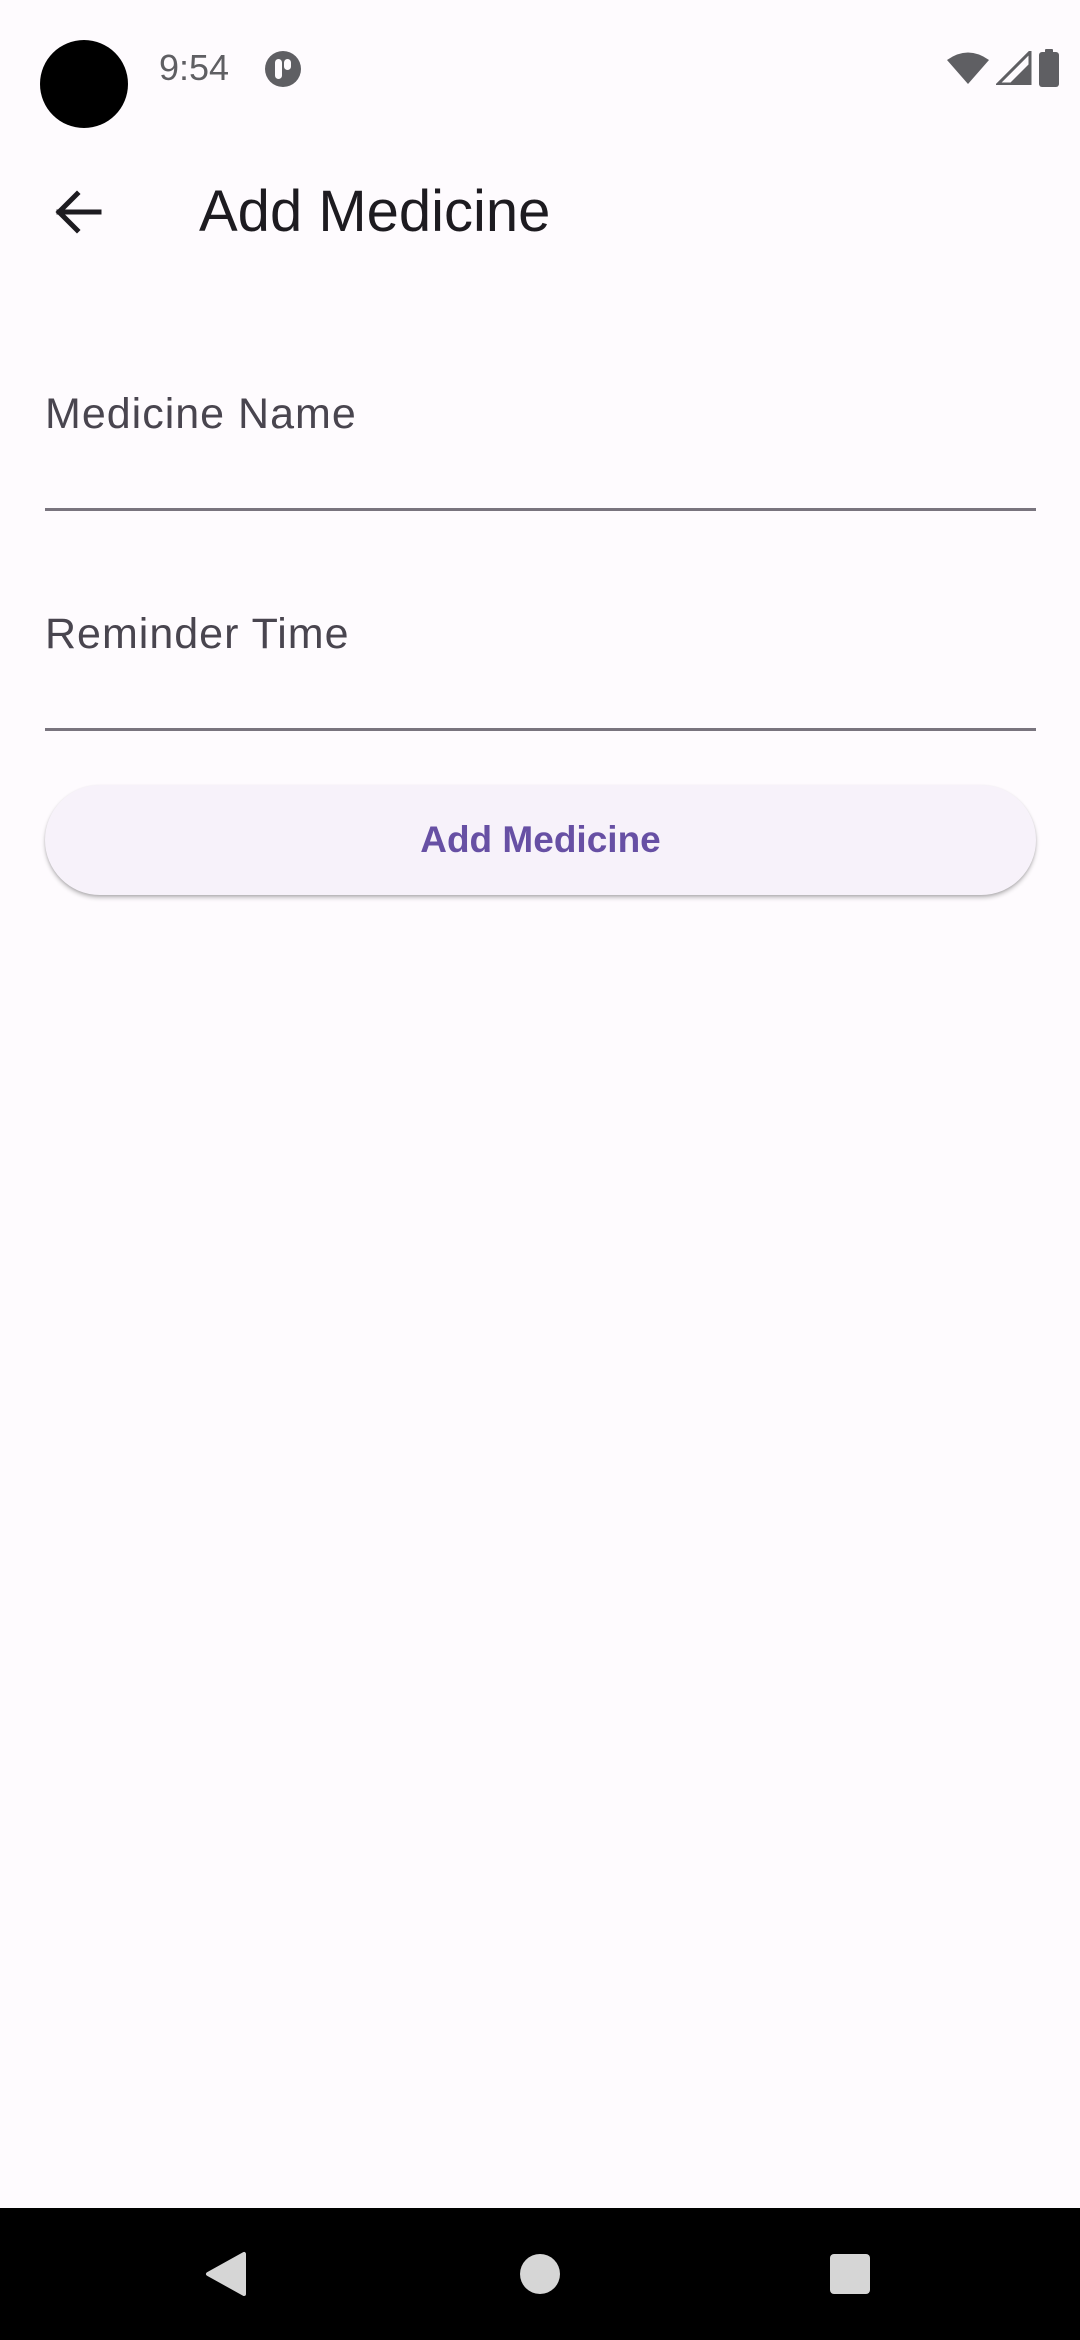 This screenshot has width=1080, height=2340. I want to click on add-medicine-button: Add Medicine, so click(540, 840).